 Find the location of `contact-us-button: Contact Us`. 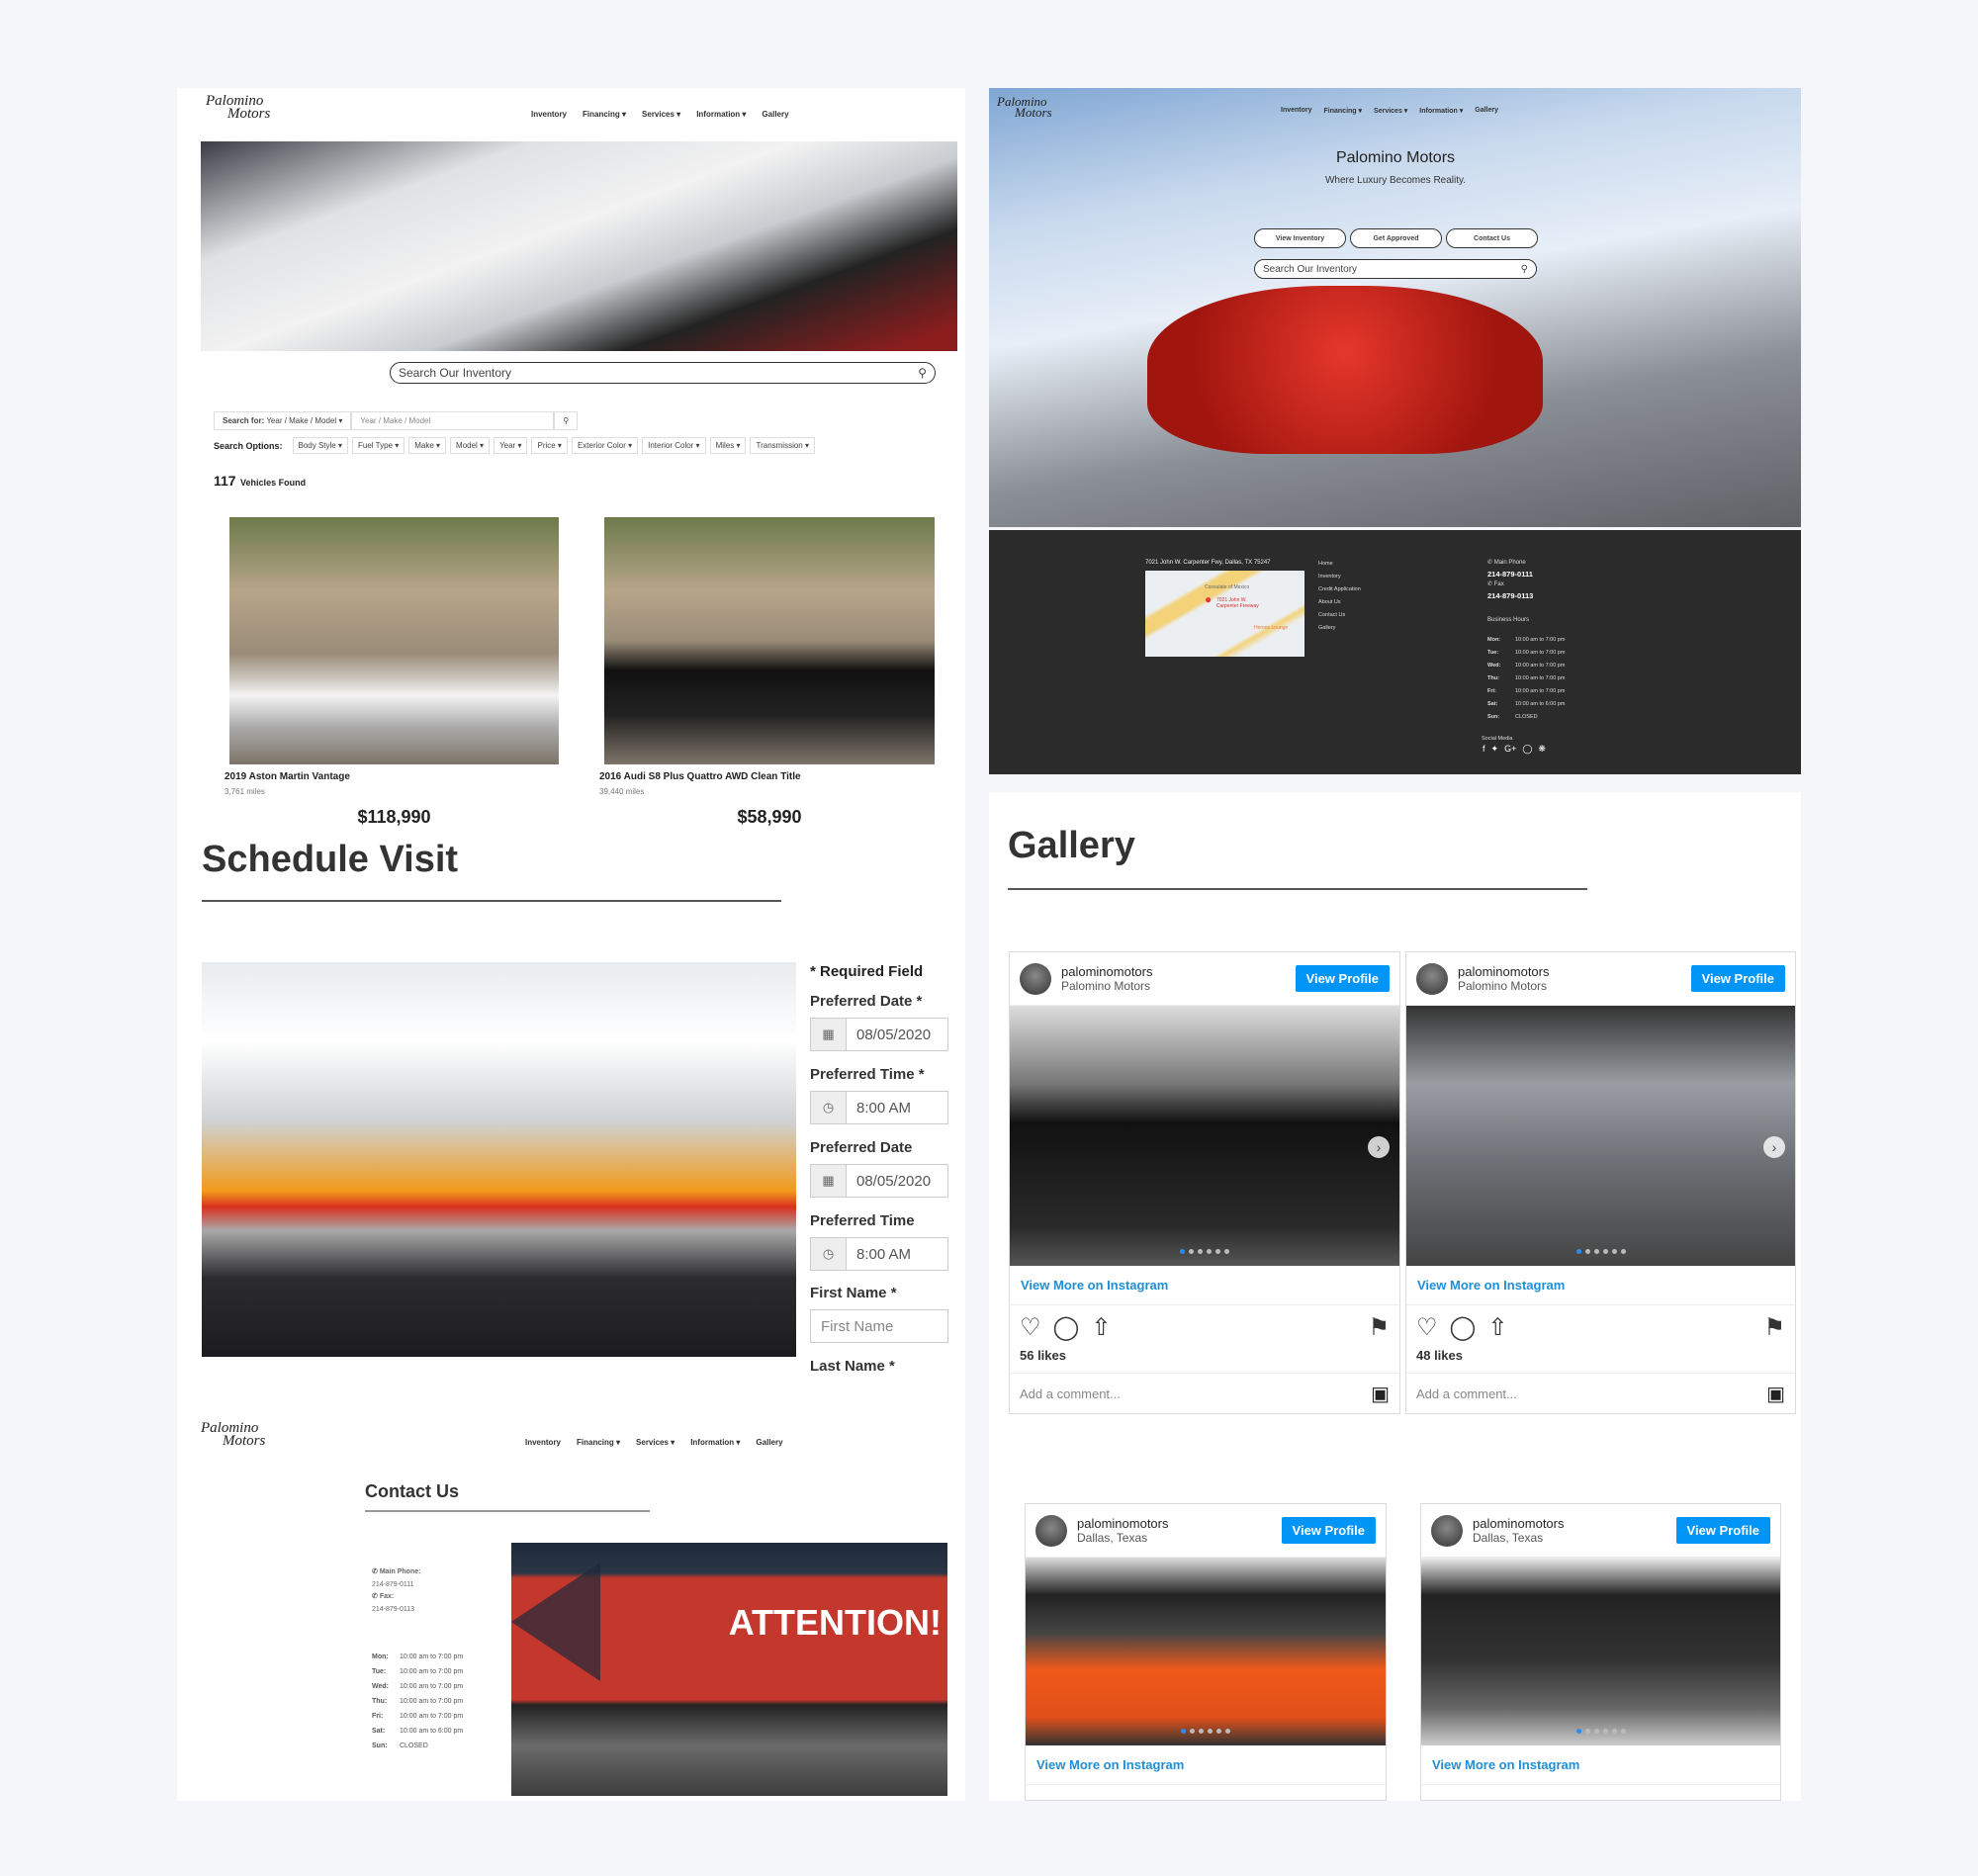

contact-us-button: Contact Us is located at coordinates (1492, 238).